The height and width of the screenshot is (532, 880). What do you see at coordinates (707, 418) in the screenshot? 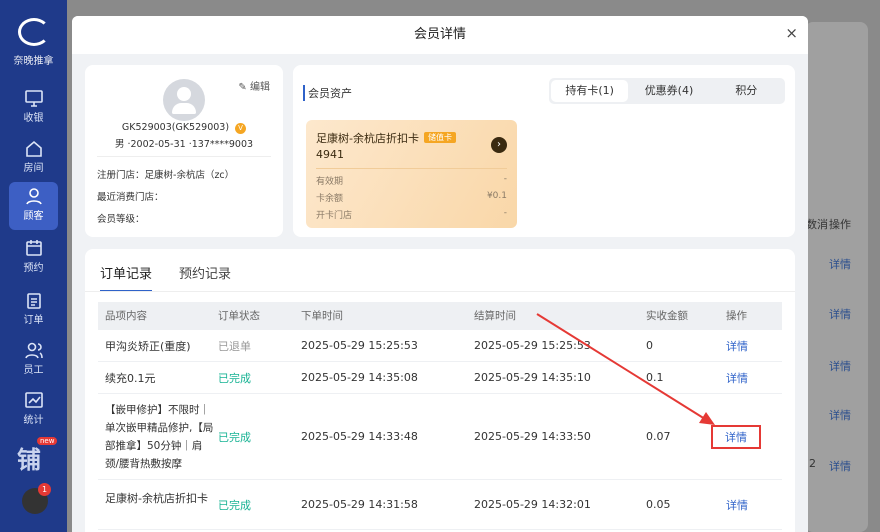
I see `arrow-head` at bounding box center [707, 418].